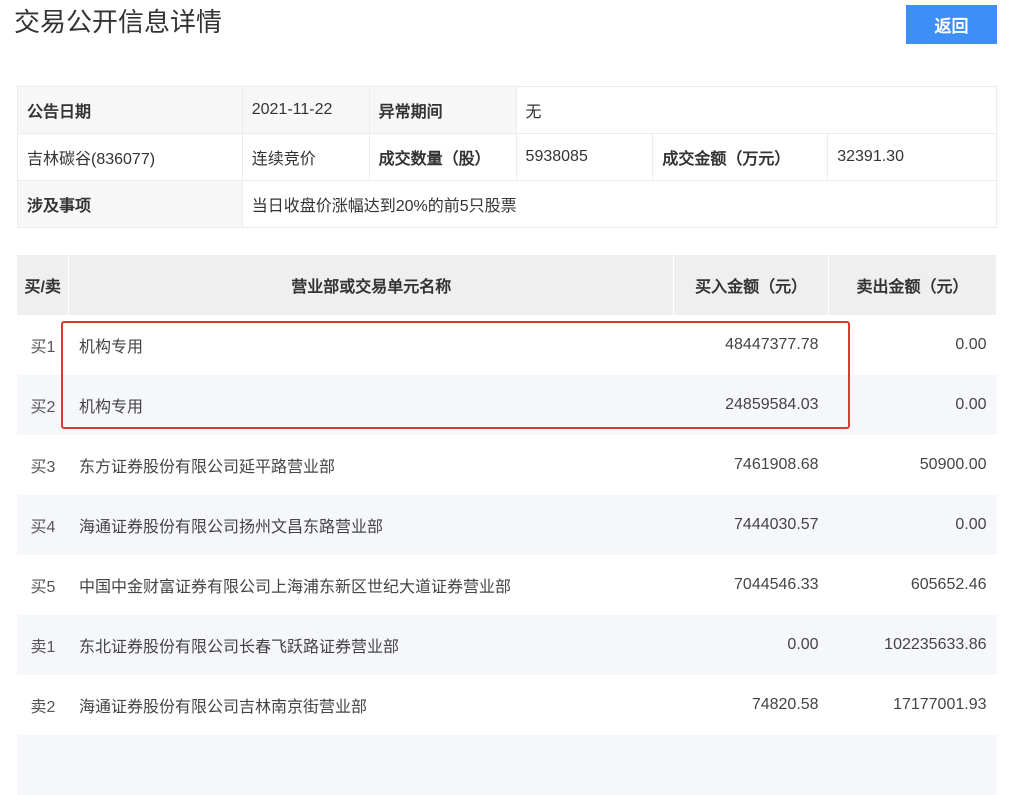 The height and width of the screenshot is (795, 1021). What do you see at coordinates (940, 704) in the screenshot?
I see `row-sell-amount: 17177001.93` at bounding box center [940, 704].